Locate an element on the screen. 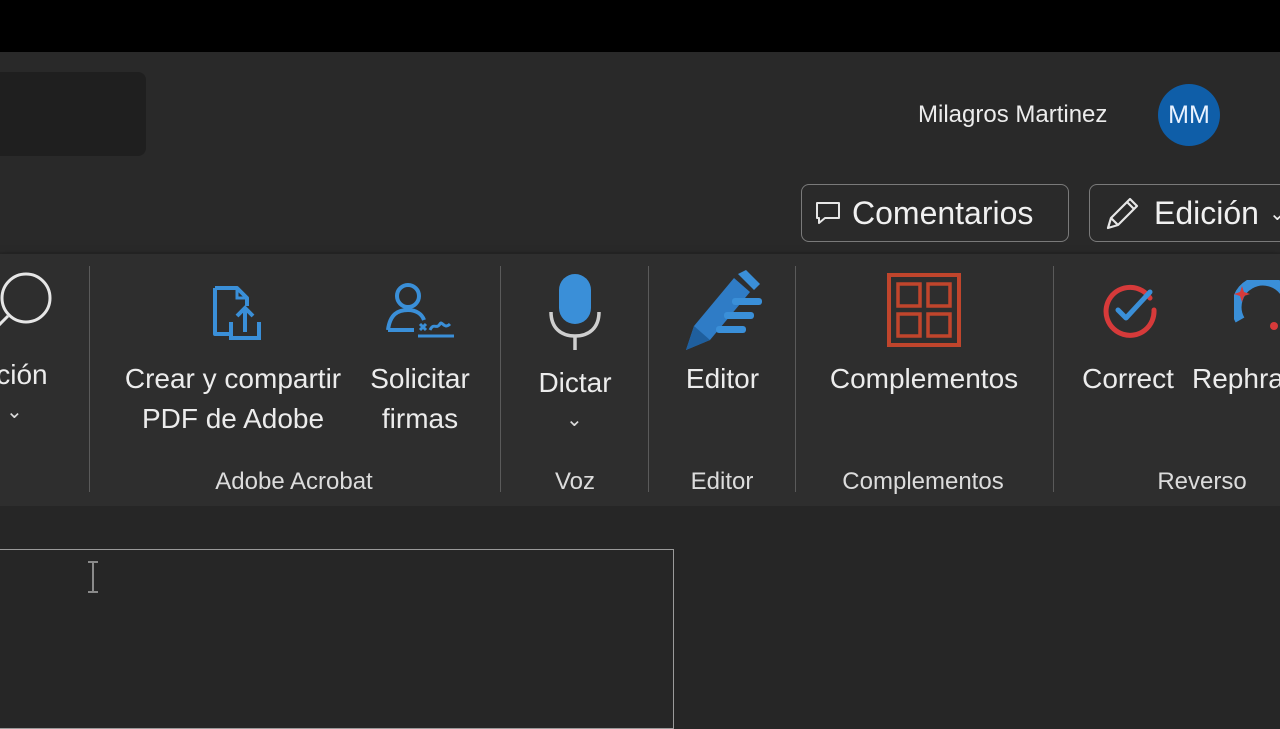 The height and width of the screenshot is (729, 1280). request-signatures-button: Solicitar firmas is located at coordinates (420, 354).